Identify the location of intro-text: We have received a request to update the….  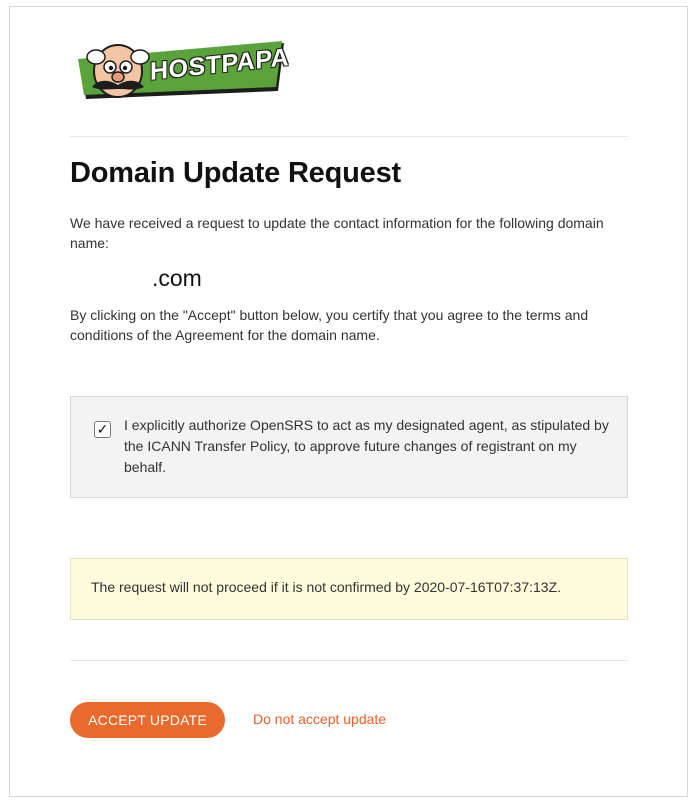
(337, 233).